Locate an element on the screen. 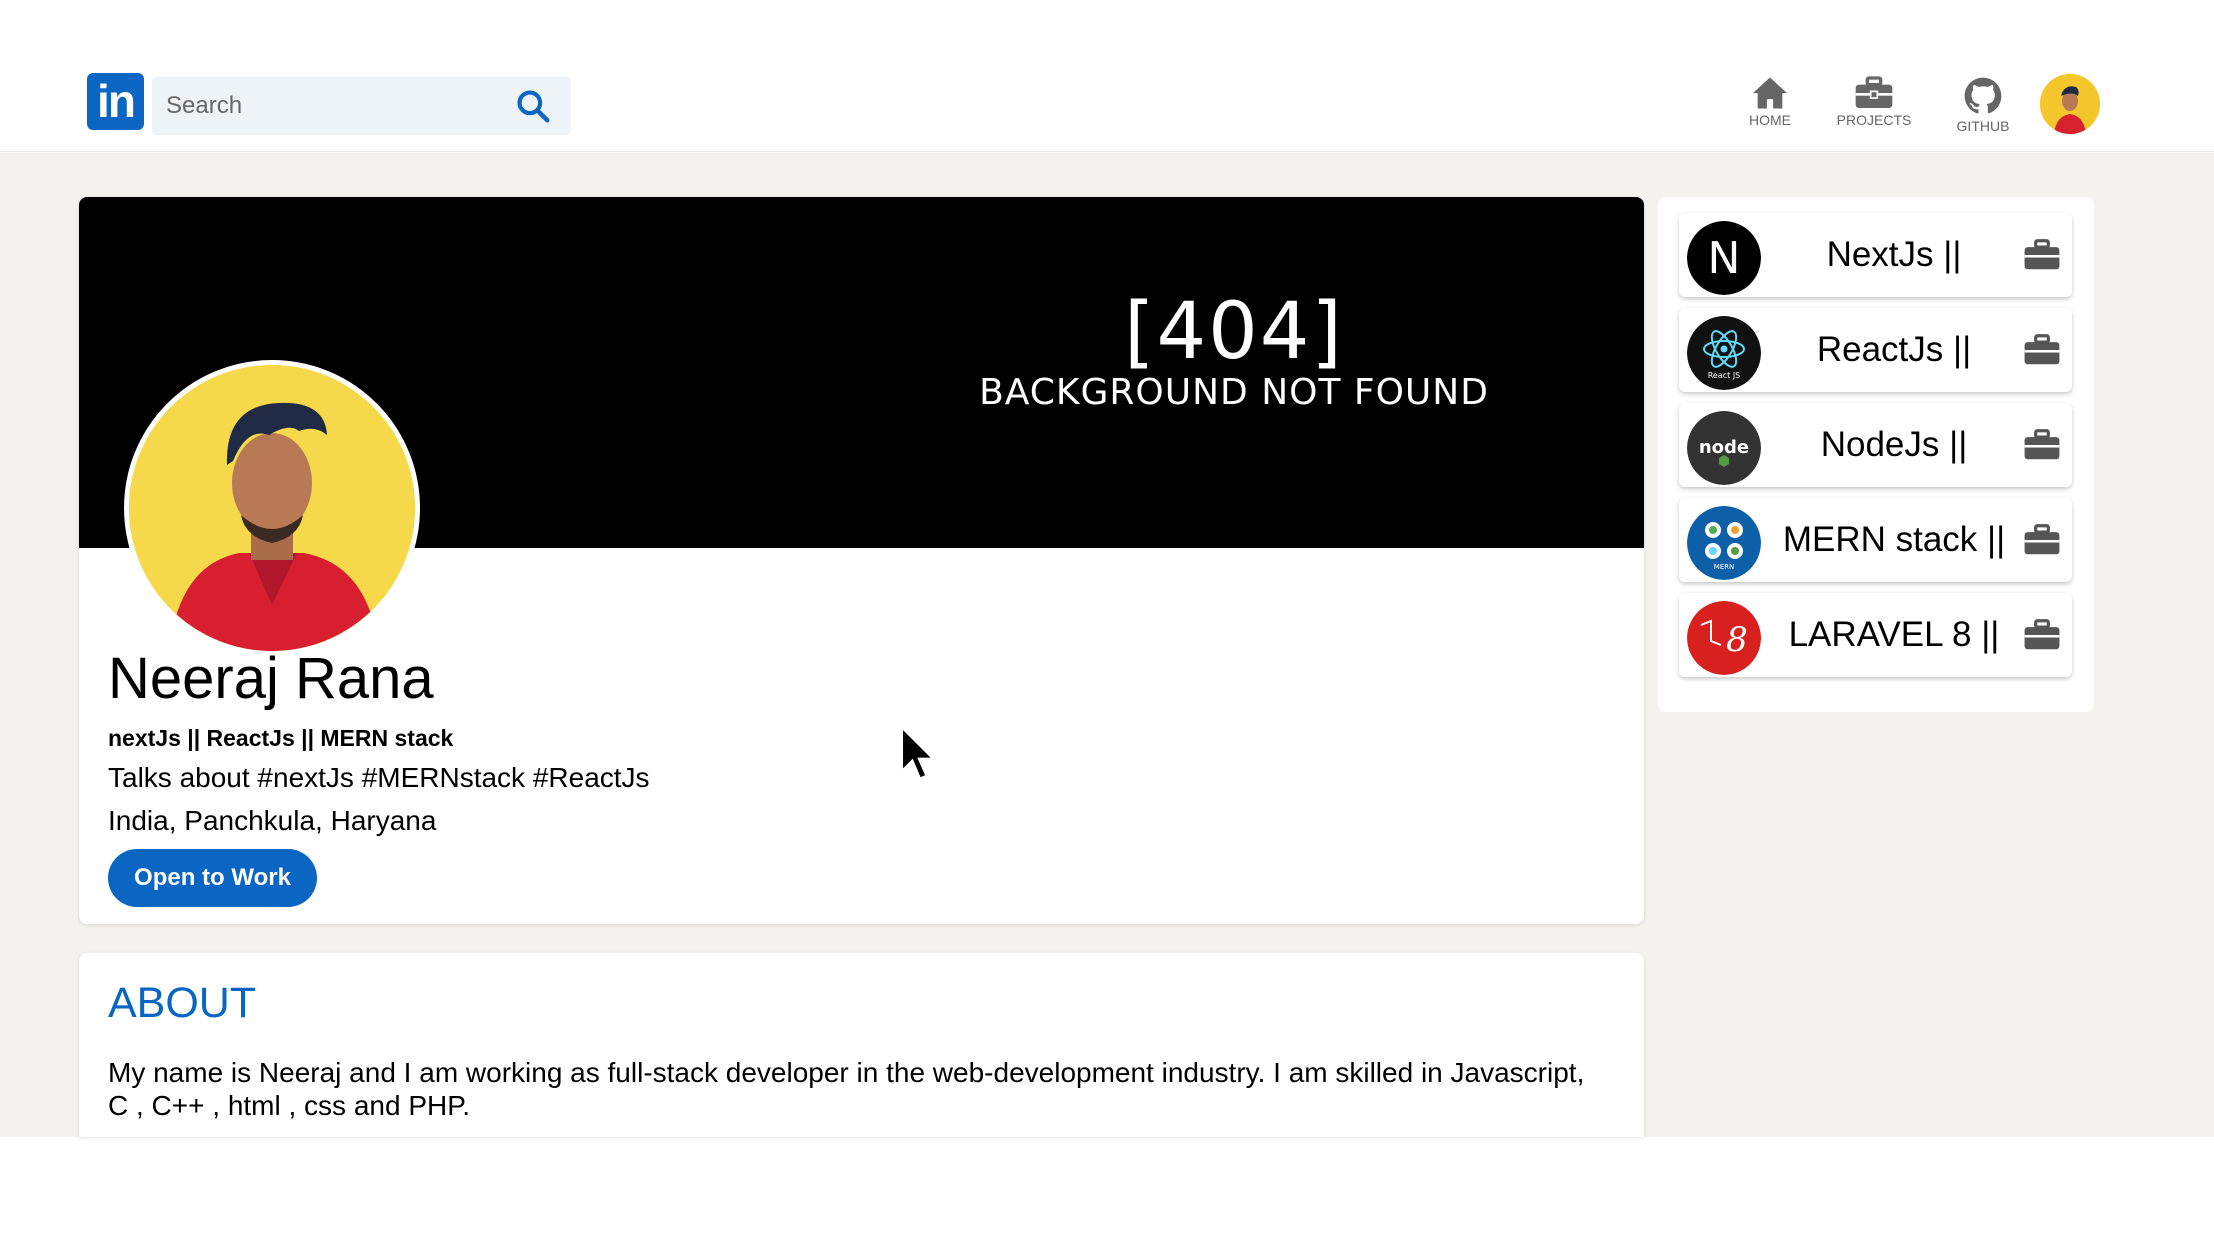 The width and height of the screenshot is (2214, 1243). skill-label: NodeJs || is located at coordinates (1894, 444).